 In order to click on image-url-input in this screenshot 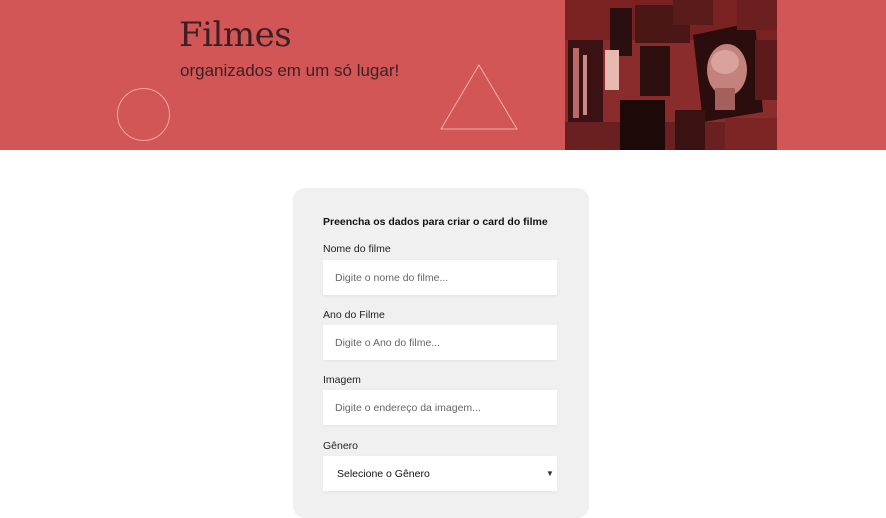, I will do `click(440, 407)`.